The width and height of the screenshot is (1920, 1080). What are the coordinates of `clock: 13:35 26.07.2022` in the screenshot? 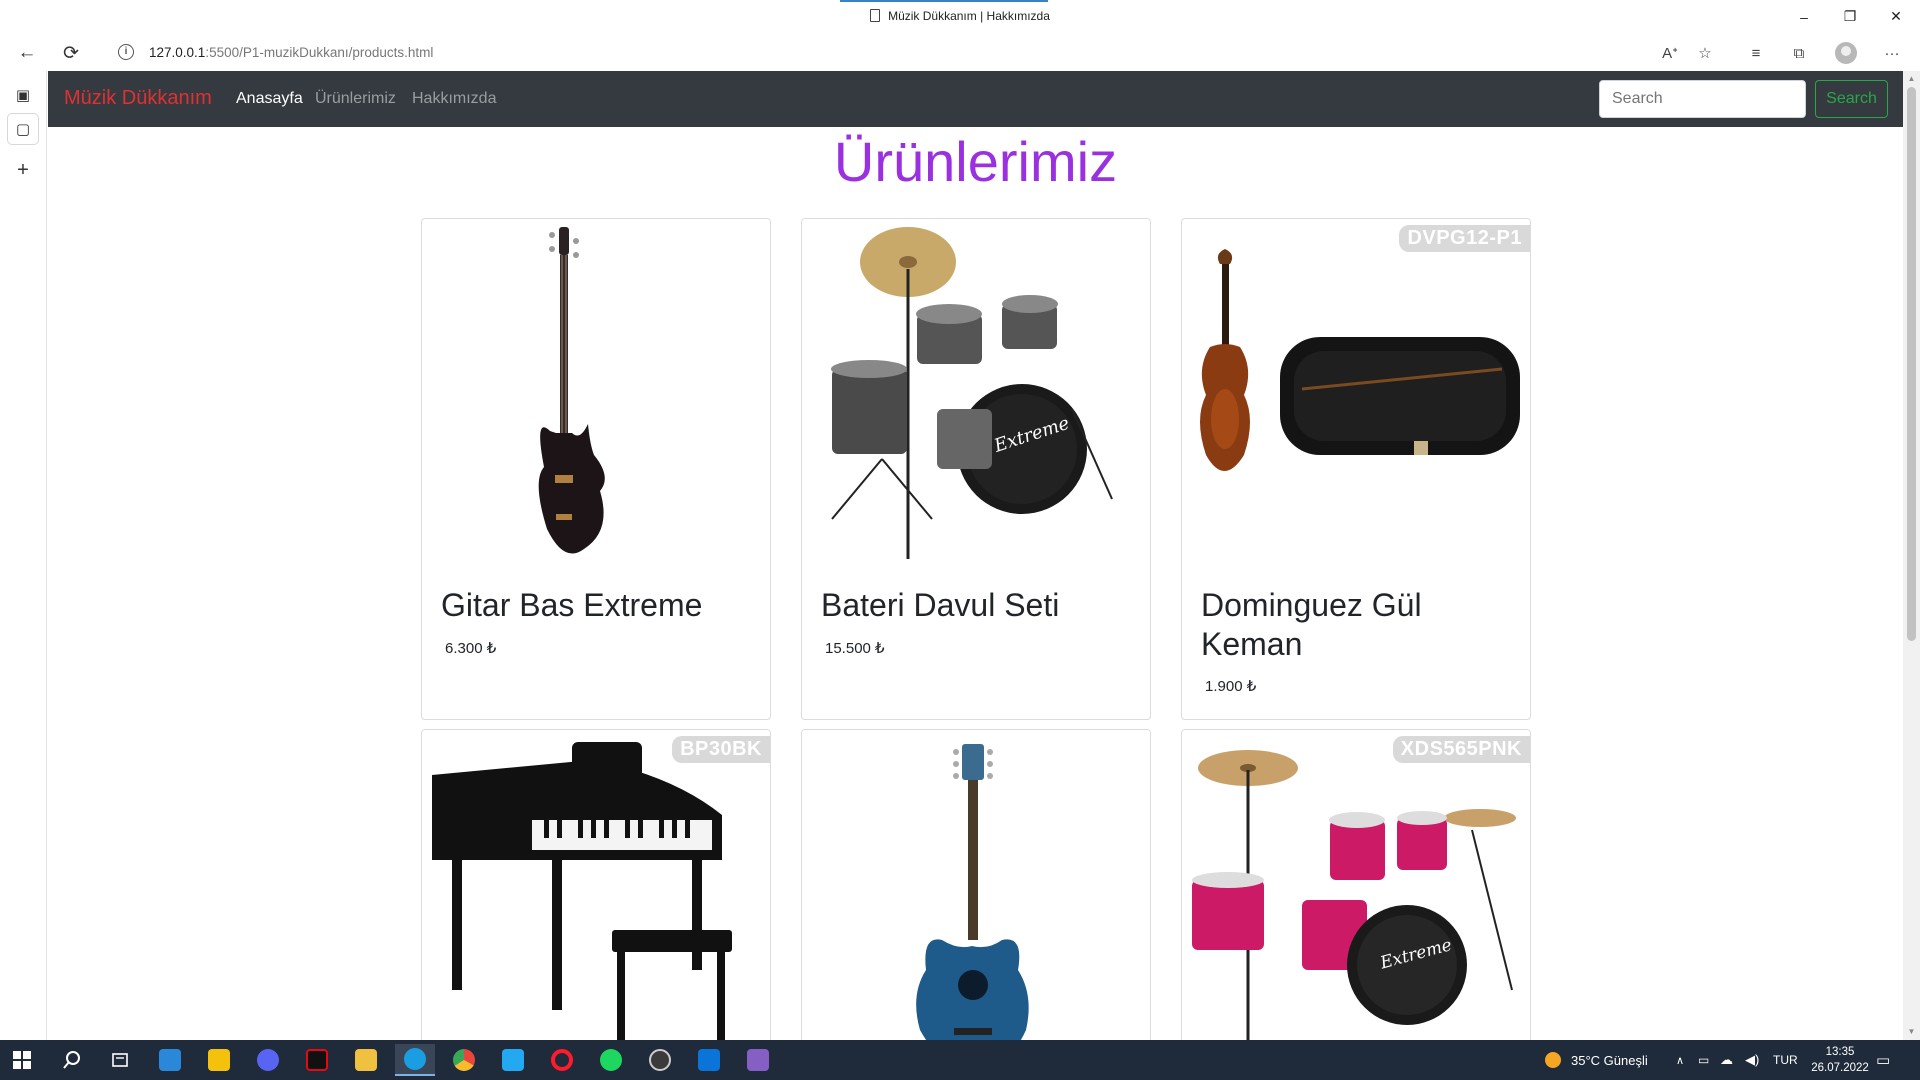 It's located at (1840, 1060).